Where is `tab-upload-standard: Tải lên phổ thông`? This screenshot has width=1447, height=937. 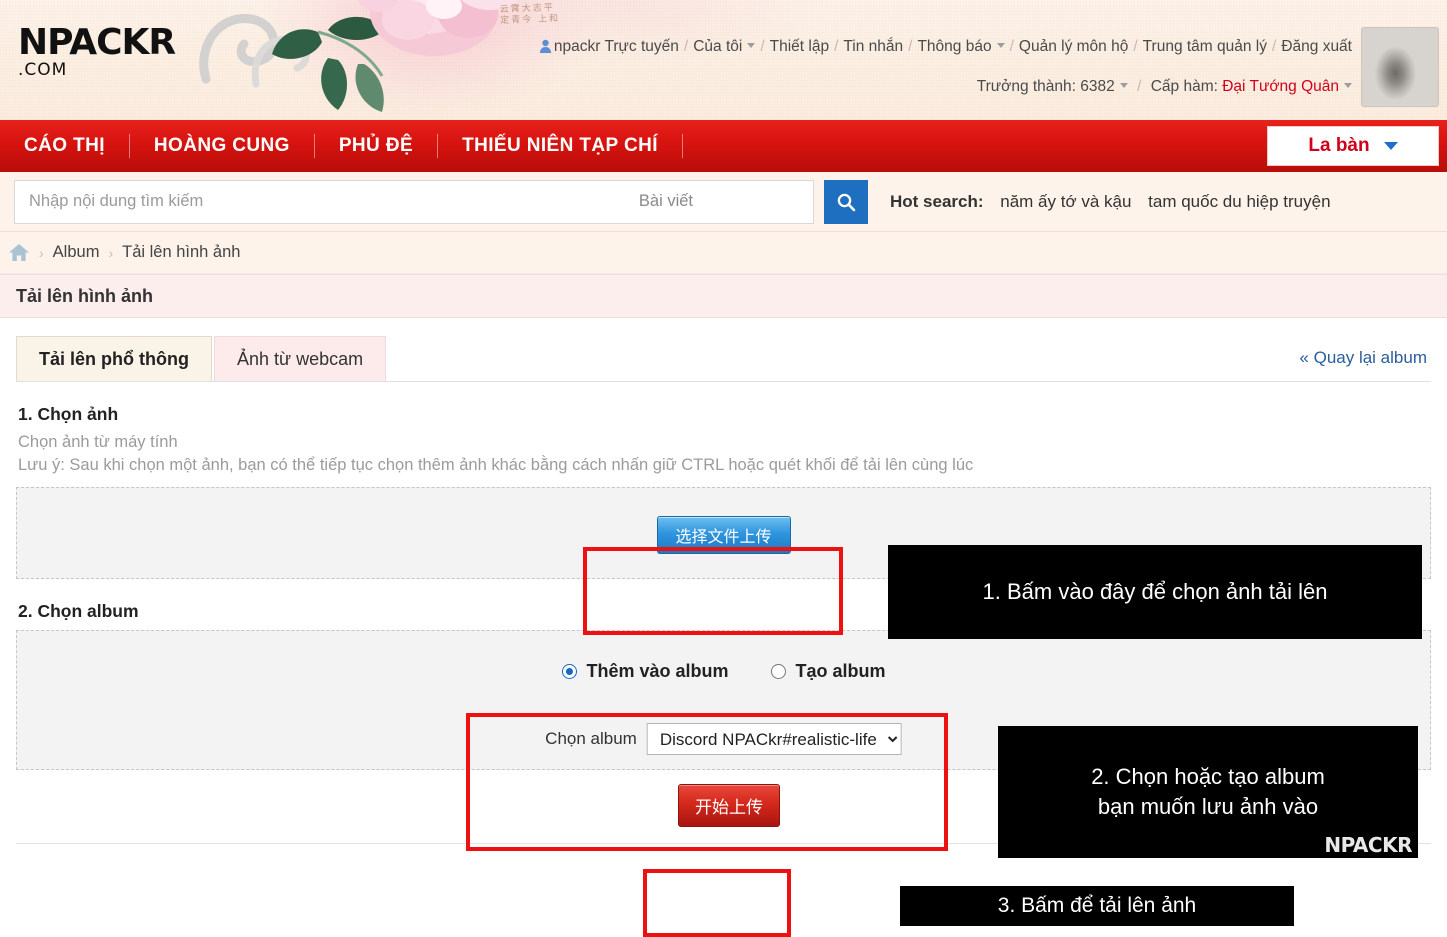
tab-upload-standard: Tải lên phổ thông is located at coordinates (114, 359).